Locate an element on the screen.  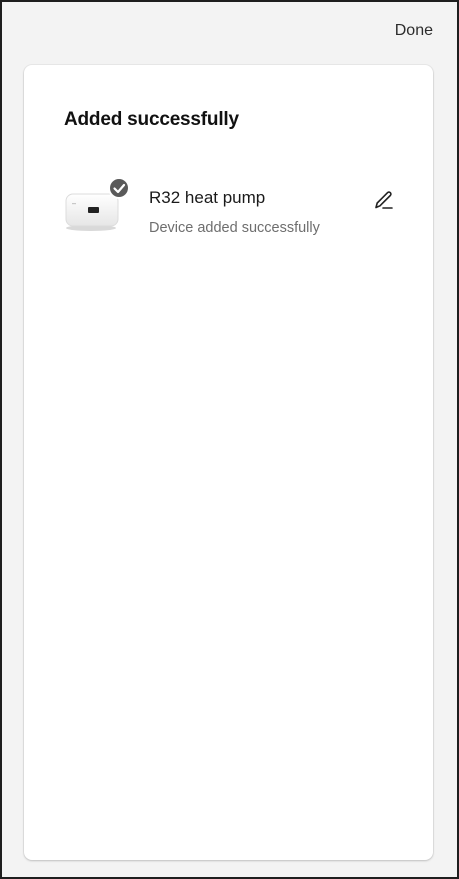
heat-pump-device-icon is located at coordinates (97, 204).